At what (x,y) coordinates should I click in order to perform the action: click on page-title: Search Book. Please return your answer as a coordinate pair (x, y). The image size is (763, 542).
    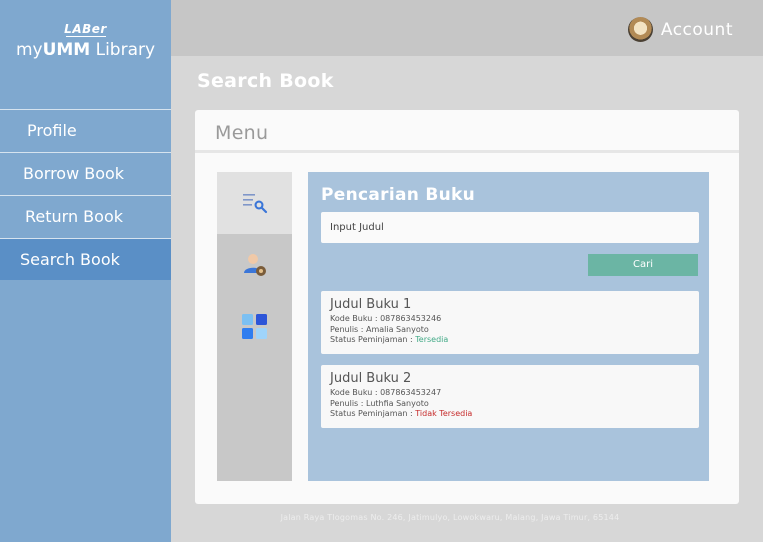
    Looking at the image, I should click on (265, 81).